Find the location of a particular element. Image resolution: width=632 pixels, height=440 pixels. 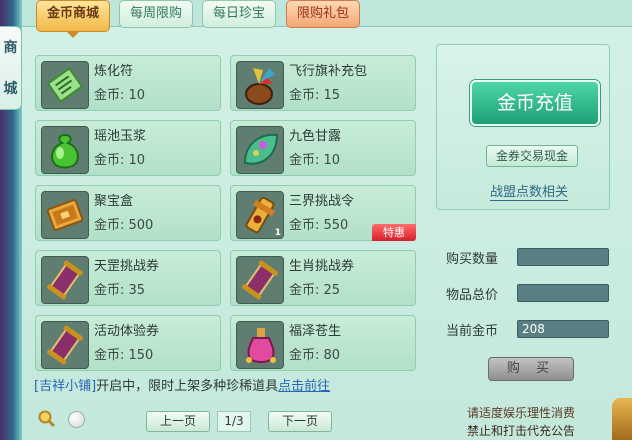

blessing-bottle-icon is located at coordinates (260, 345).